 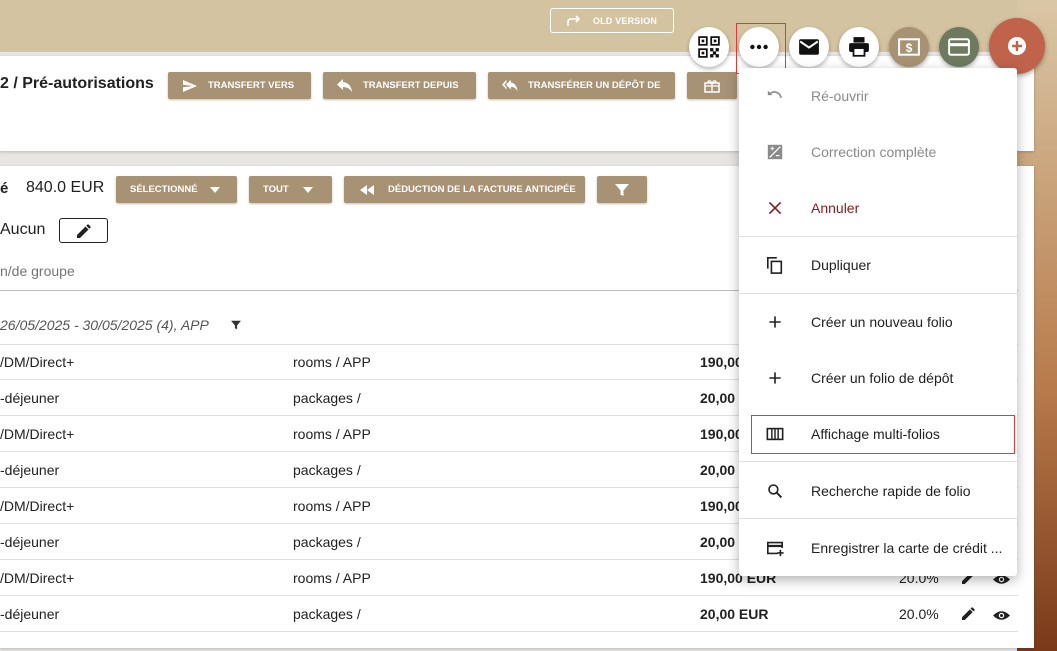 I want to click on money-icon: $, so click(x=909, y=47).